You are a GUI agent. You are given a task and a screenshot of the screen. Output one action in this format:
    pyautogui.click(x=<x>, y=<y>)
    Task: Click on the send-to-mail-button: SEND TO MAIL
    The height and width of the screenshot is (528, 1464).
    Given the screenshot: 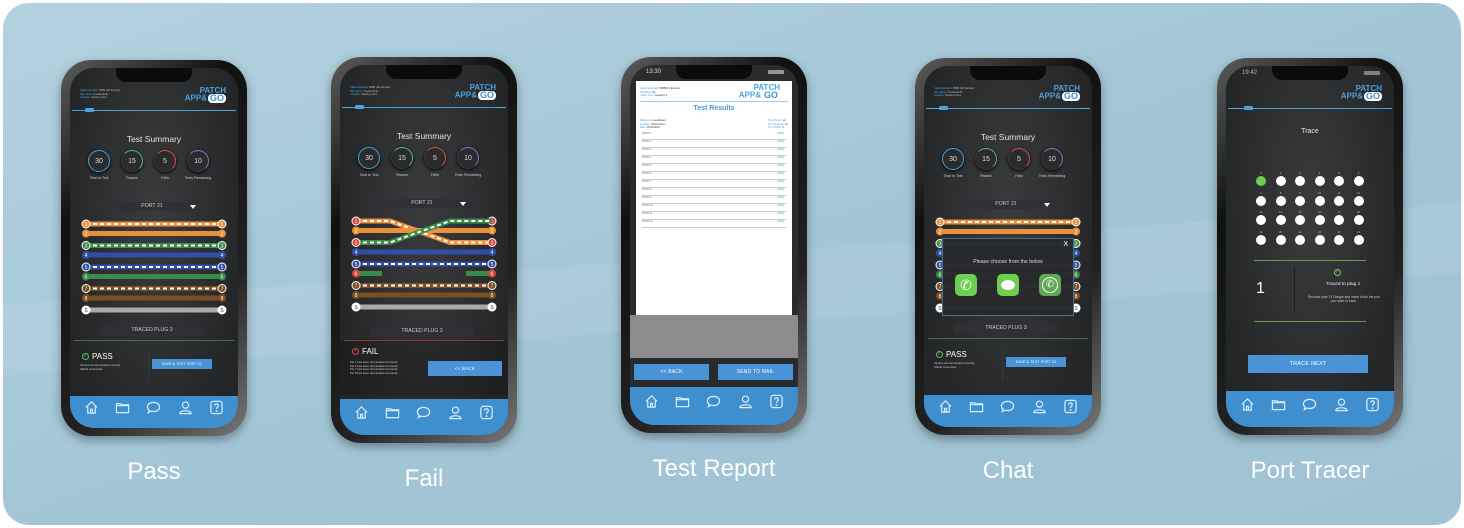 What is the action you would take?
    pyautogui.click(x=755, y=372)
    